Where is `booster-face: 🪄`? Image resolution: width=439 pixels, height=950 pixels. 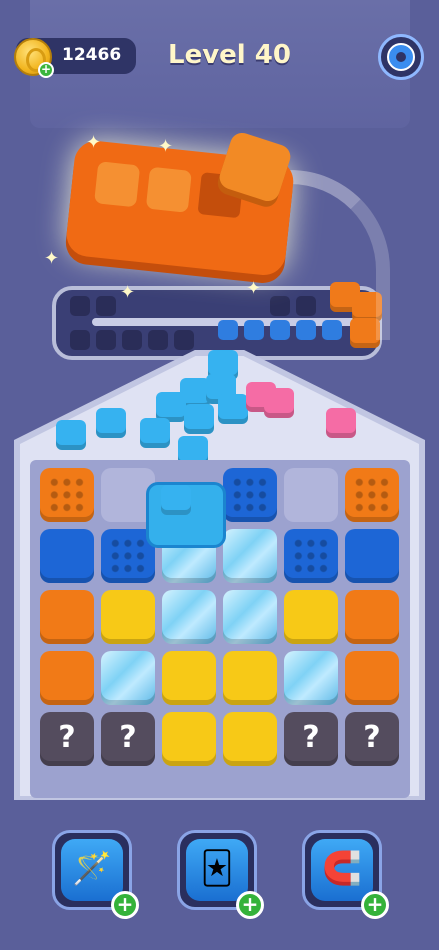 booster-face: 🪄 is located at coordinates (92, 870).